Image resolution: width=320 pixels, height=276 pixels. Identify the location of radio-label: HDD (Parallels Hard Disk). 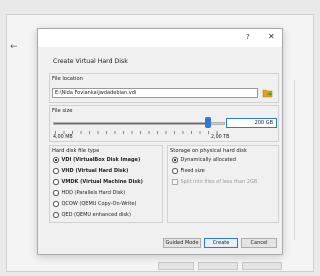
(93, 193).